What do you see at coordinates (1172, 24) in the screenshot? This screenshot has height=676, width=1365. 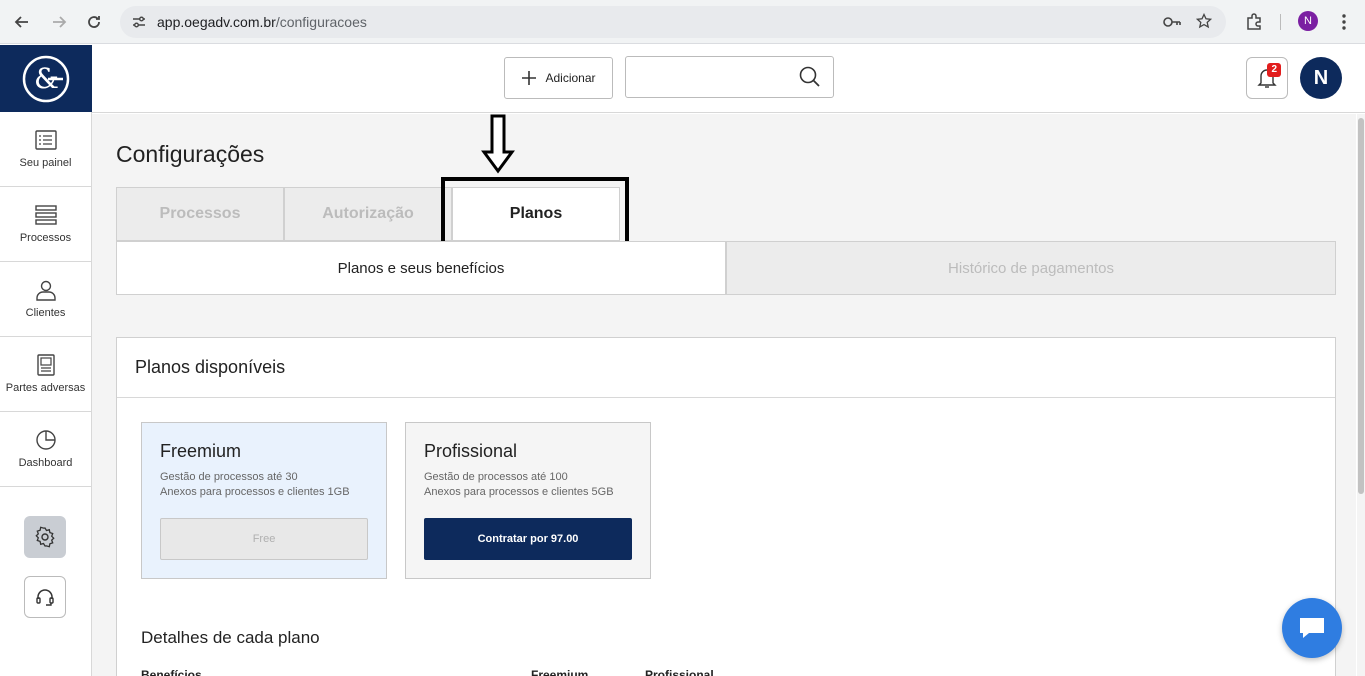 I see `key-icon` at bounding box center [1172, 24].